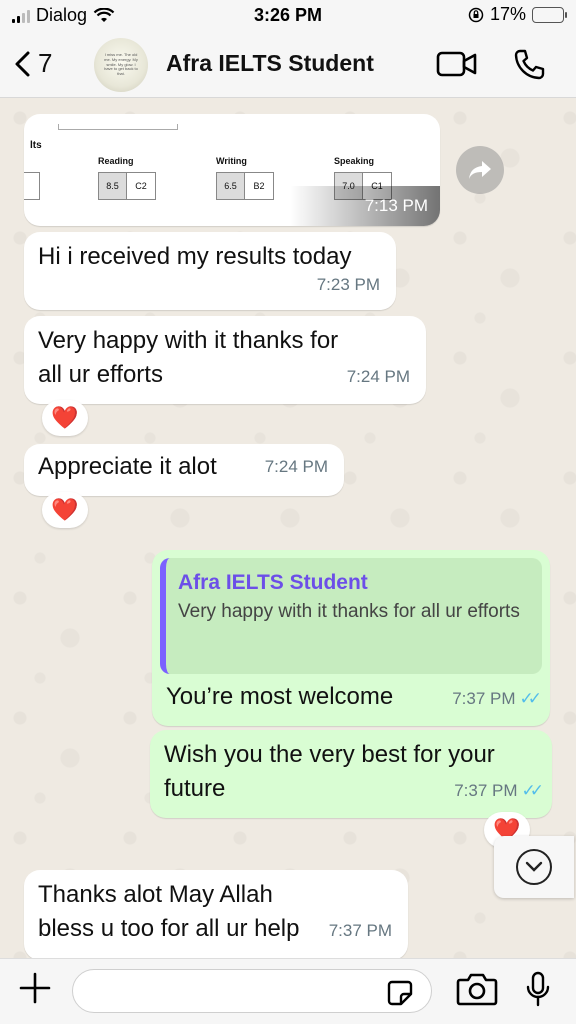  I want to click on forward-button, so click(480, 170).